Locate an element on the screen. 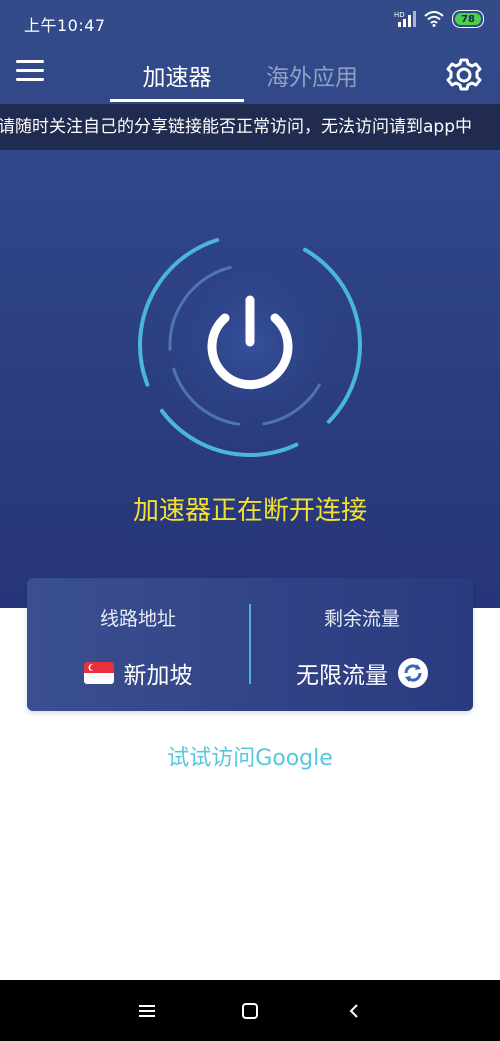 The image size is (500, 1041). gear-icon is located at coordinates (464, 75).